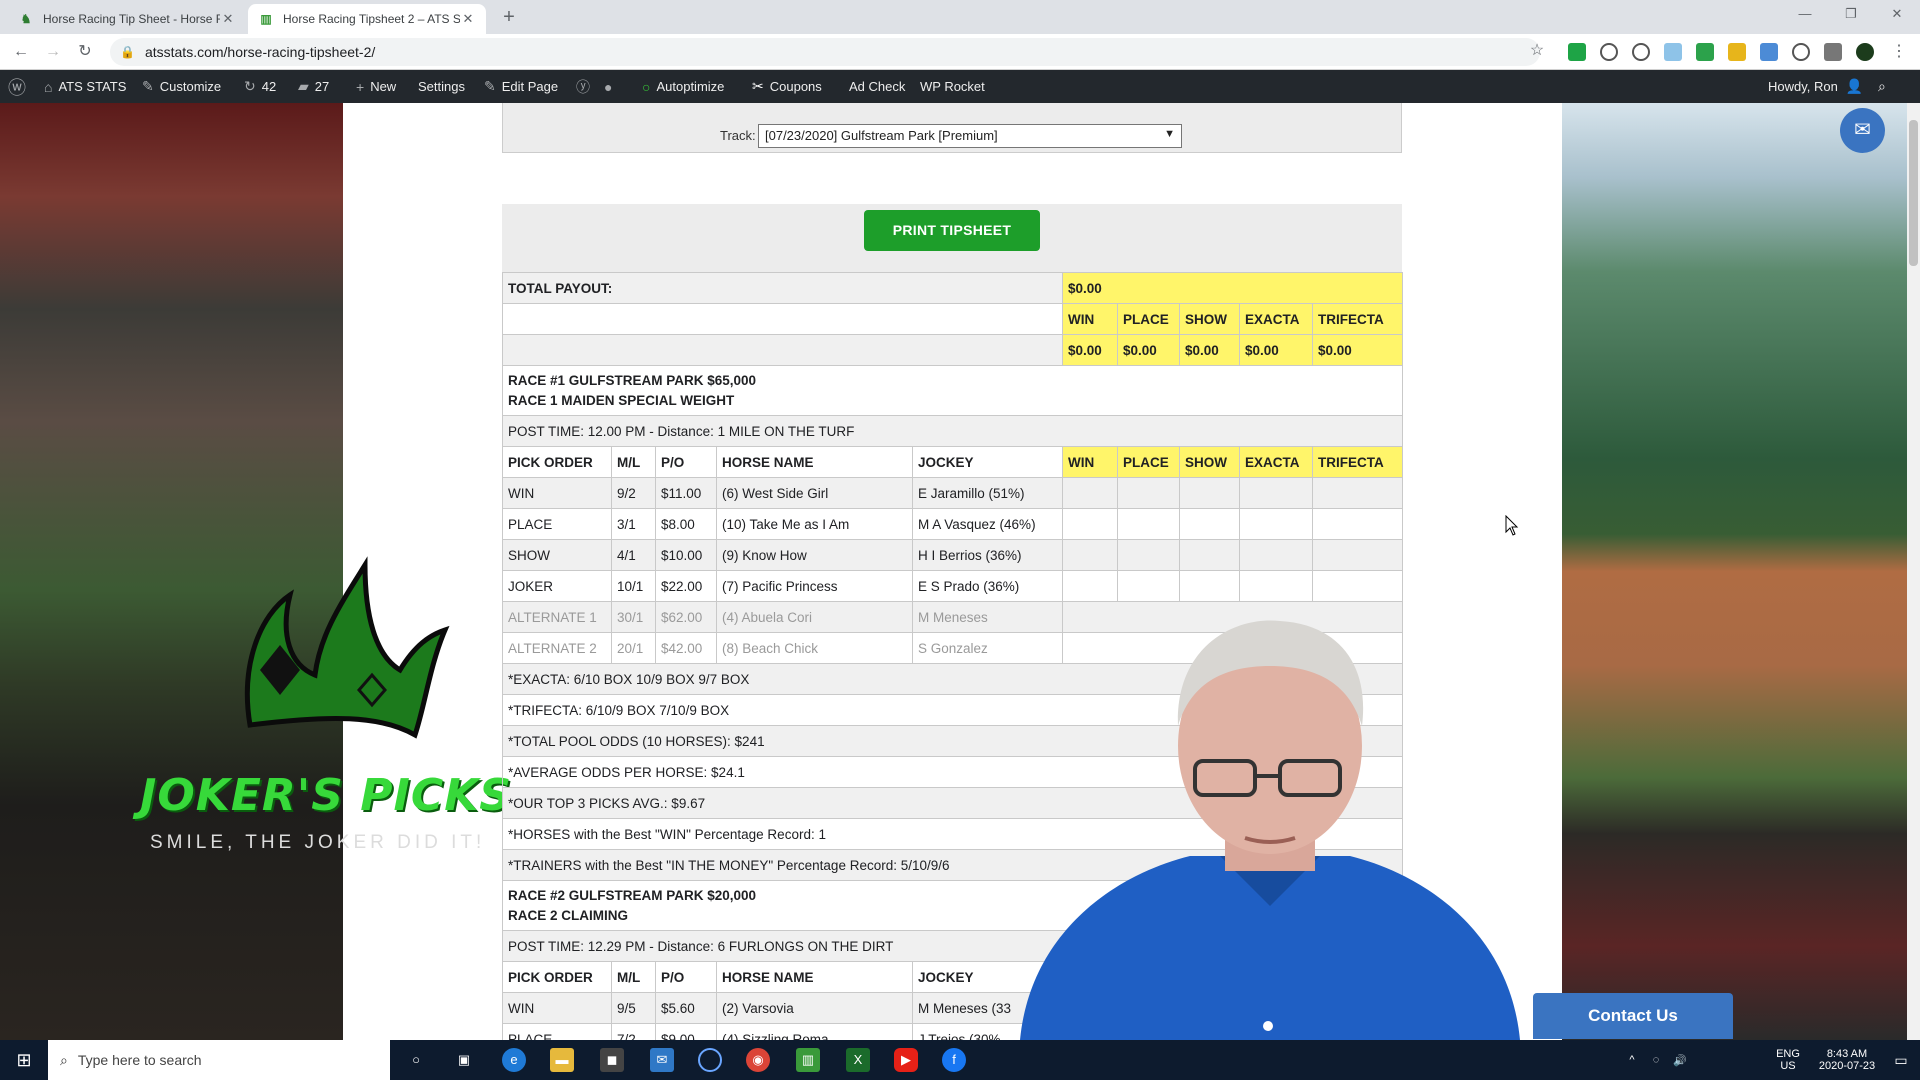 The height and width of the screenshot is (1080, 1920). I want to click on extension-headphones-icon, so click(1609, 52).